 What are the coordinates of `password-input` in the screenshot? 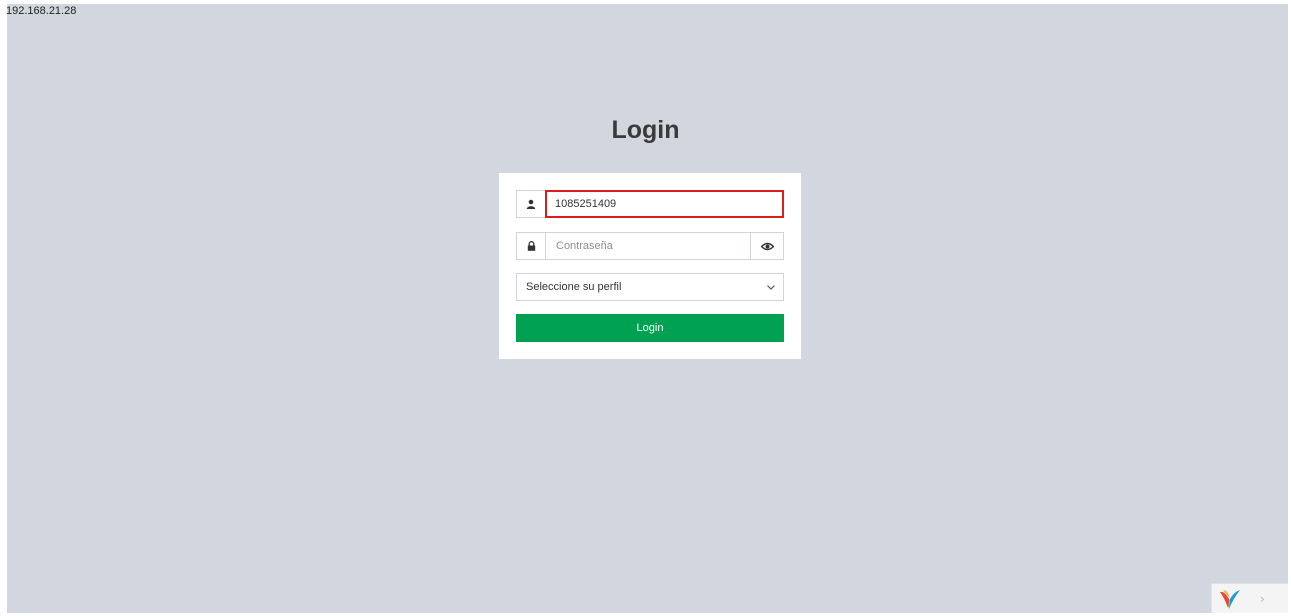 It's located at (648, 246).